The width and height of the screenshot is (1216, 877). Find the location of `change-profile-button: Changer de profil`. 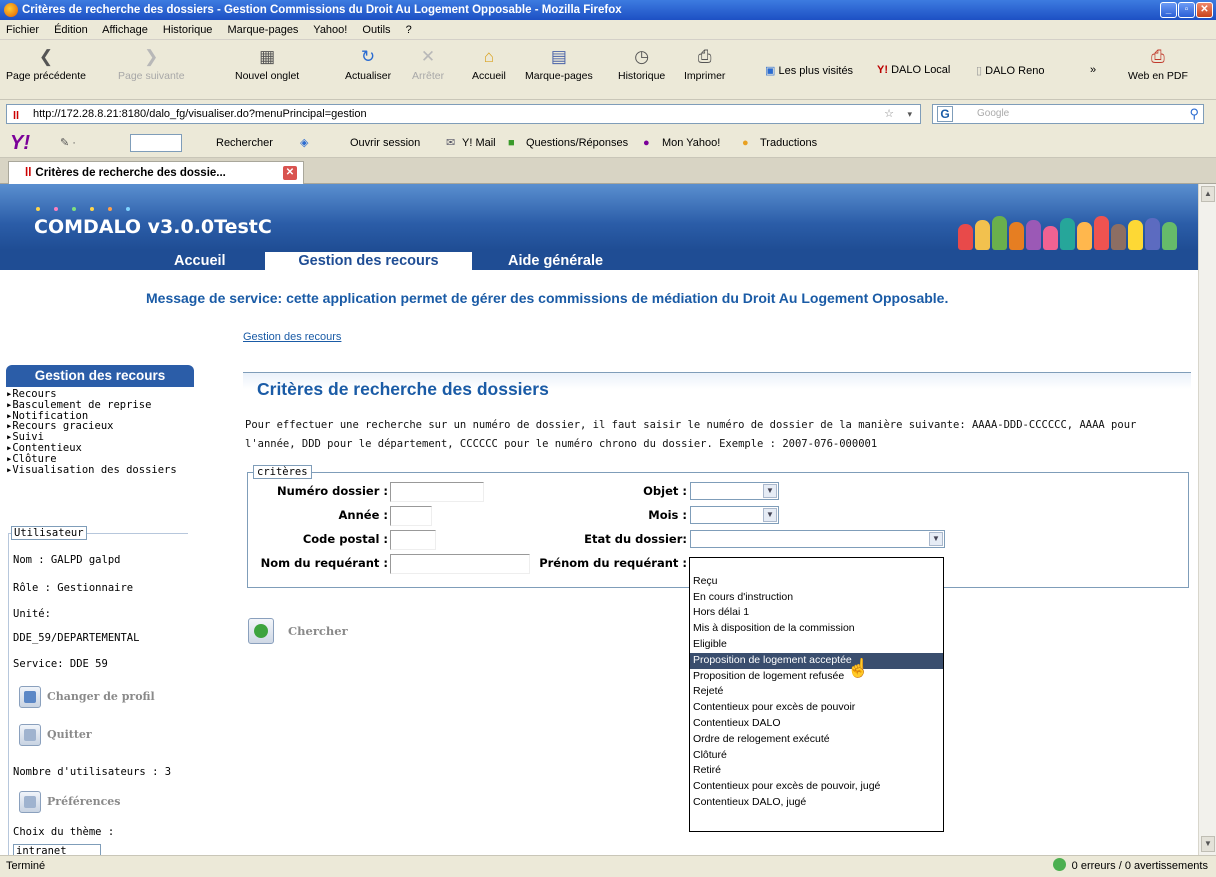

change-profile-button: Changer de profil is located at coordinates (88, 698).